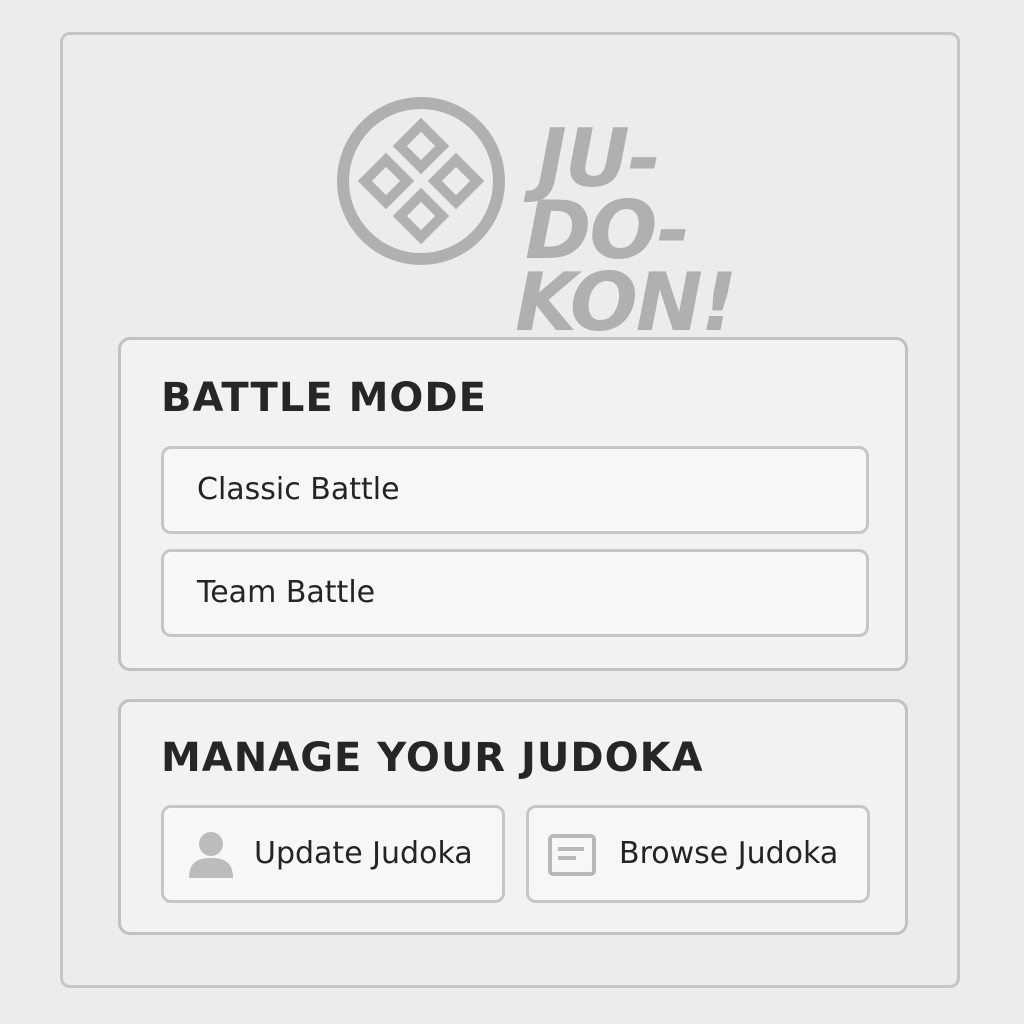 The image size is (1024, 1024). I want to click on logo-emblem-icon, so click(421, 181).